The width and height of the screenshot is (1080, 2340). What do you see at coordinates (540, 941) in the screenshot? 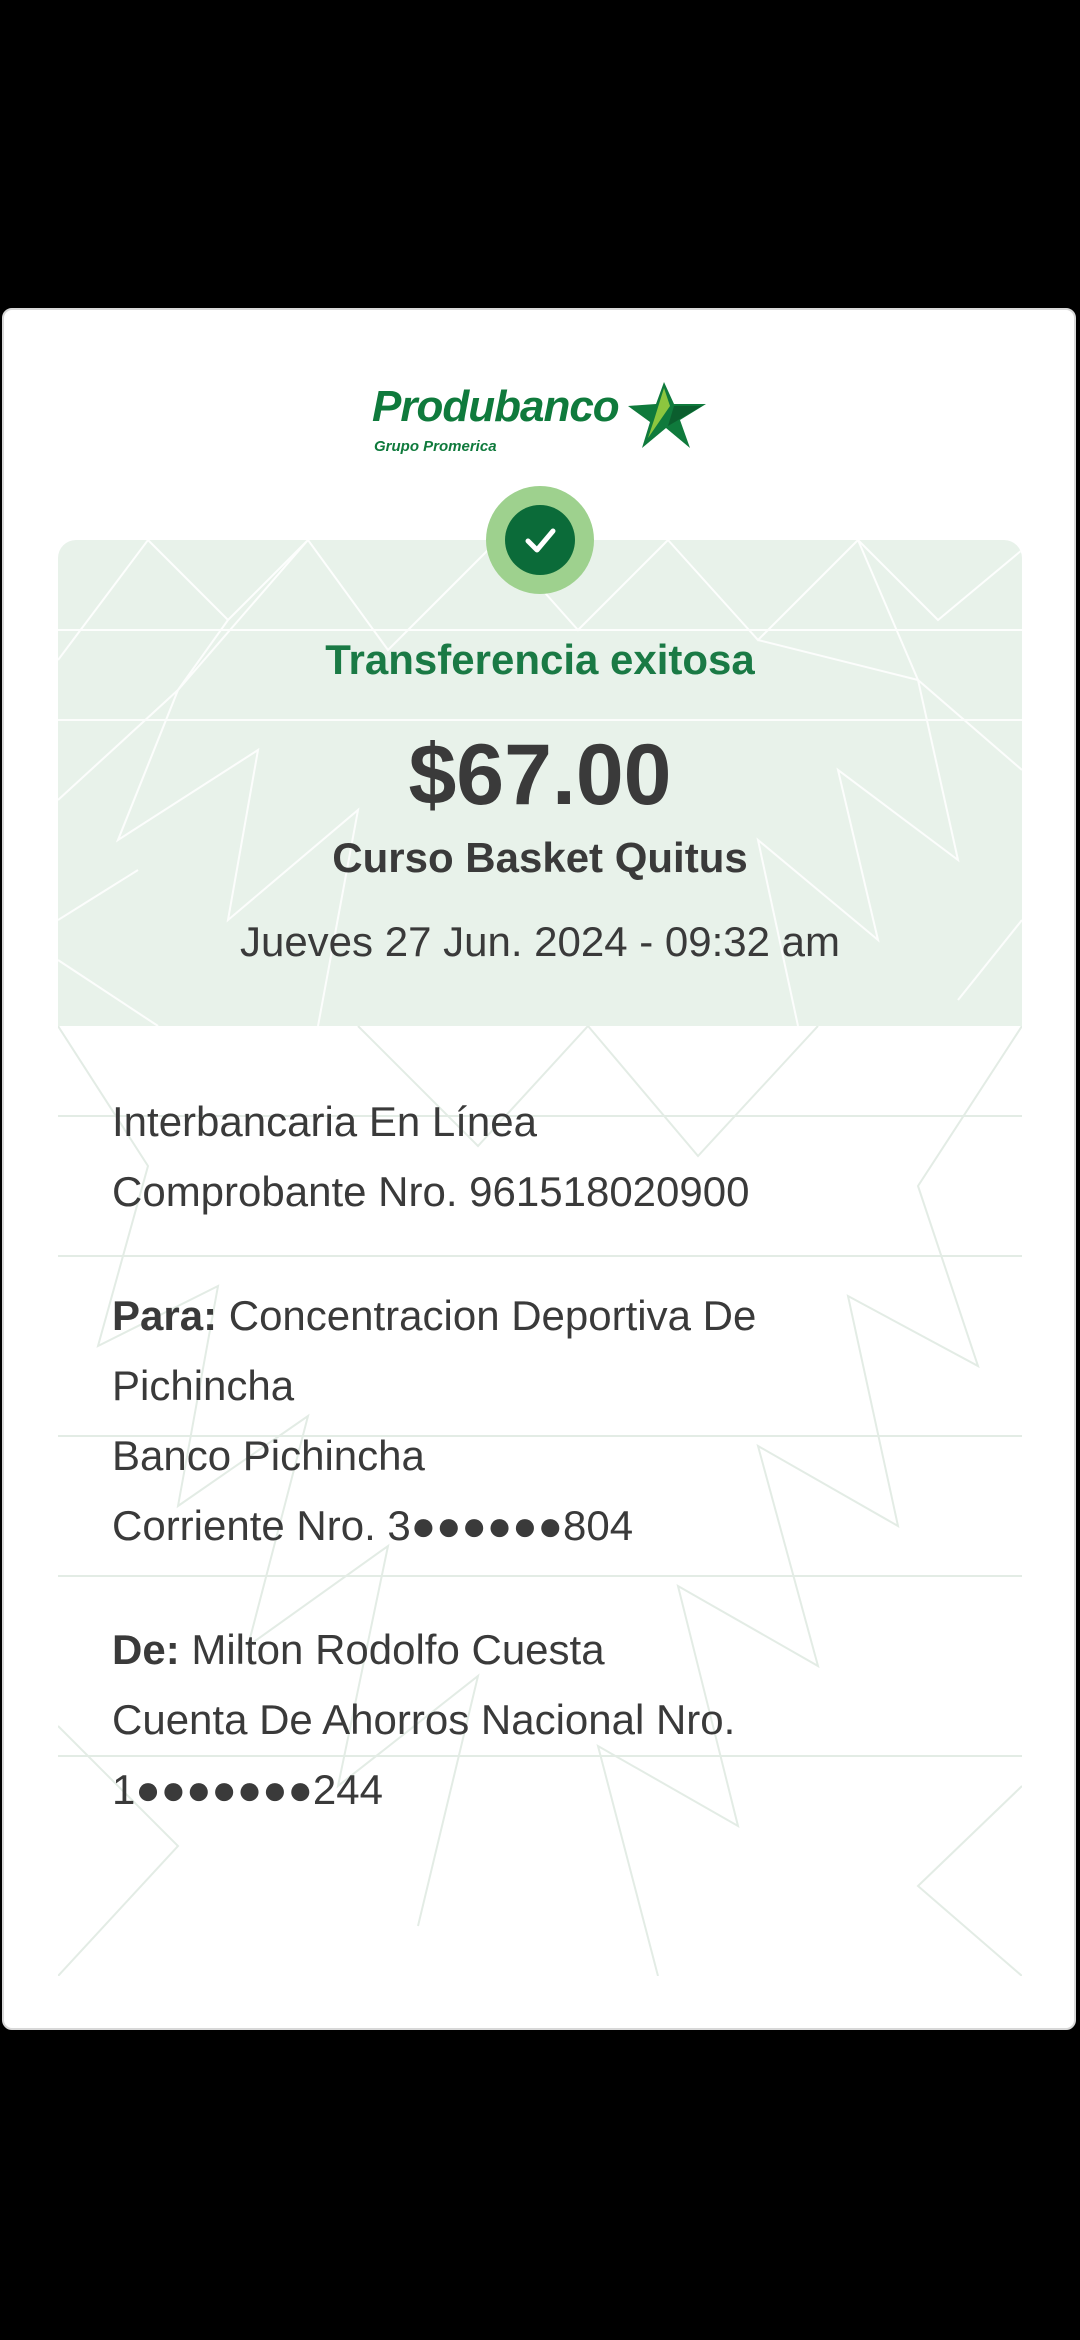
I see `transfer-datetime: Jueves 27 Jun. 2024 - 09:32 am` at bounding box center [540, 941].